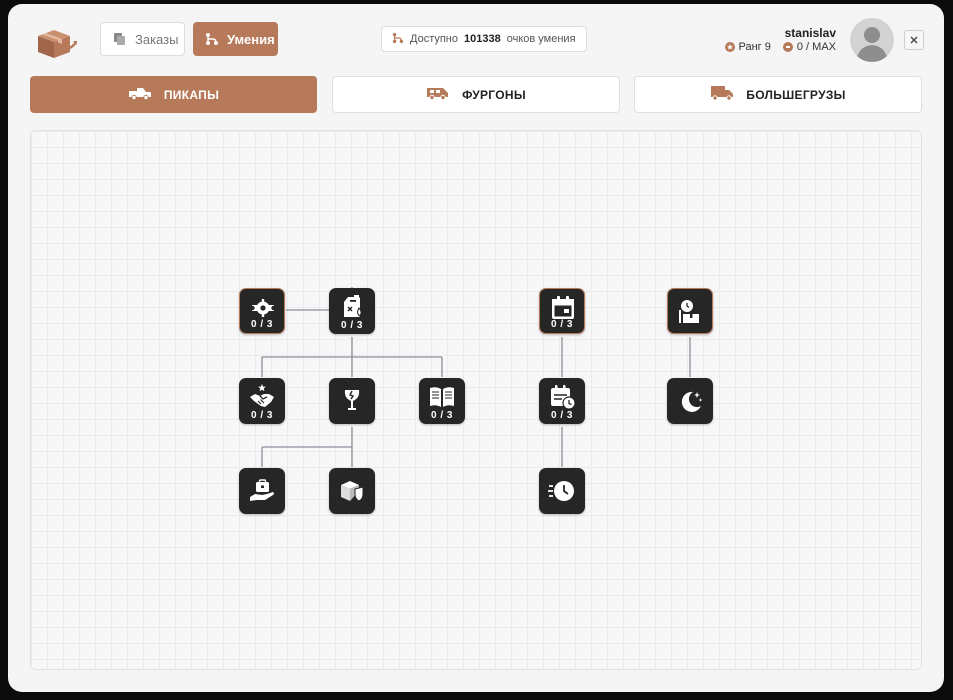 This screenshot has width=953, height=700. Describe the element at coordinates (476, 377) in the screenshot. I see `skill-links` at that location.